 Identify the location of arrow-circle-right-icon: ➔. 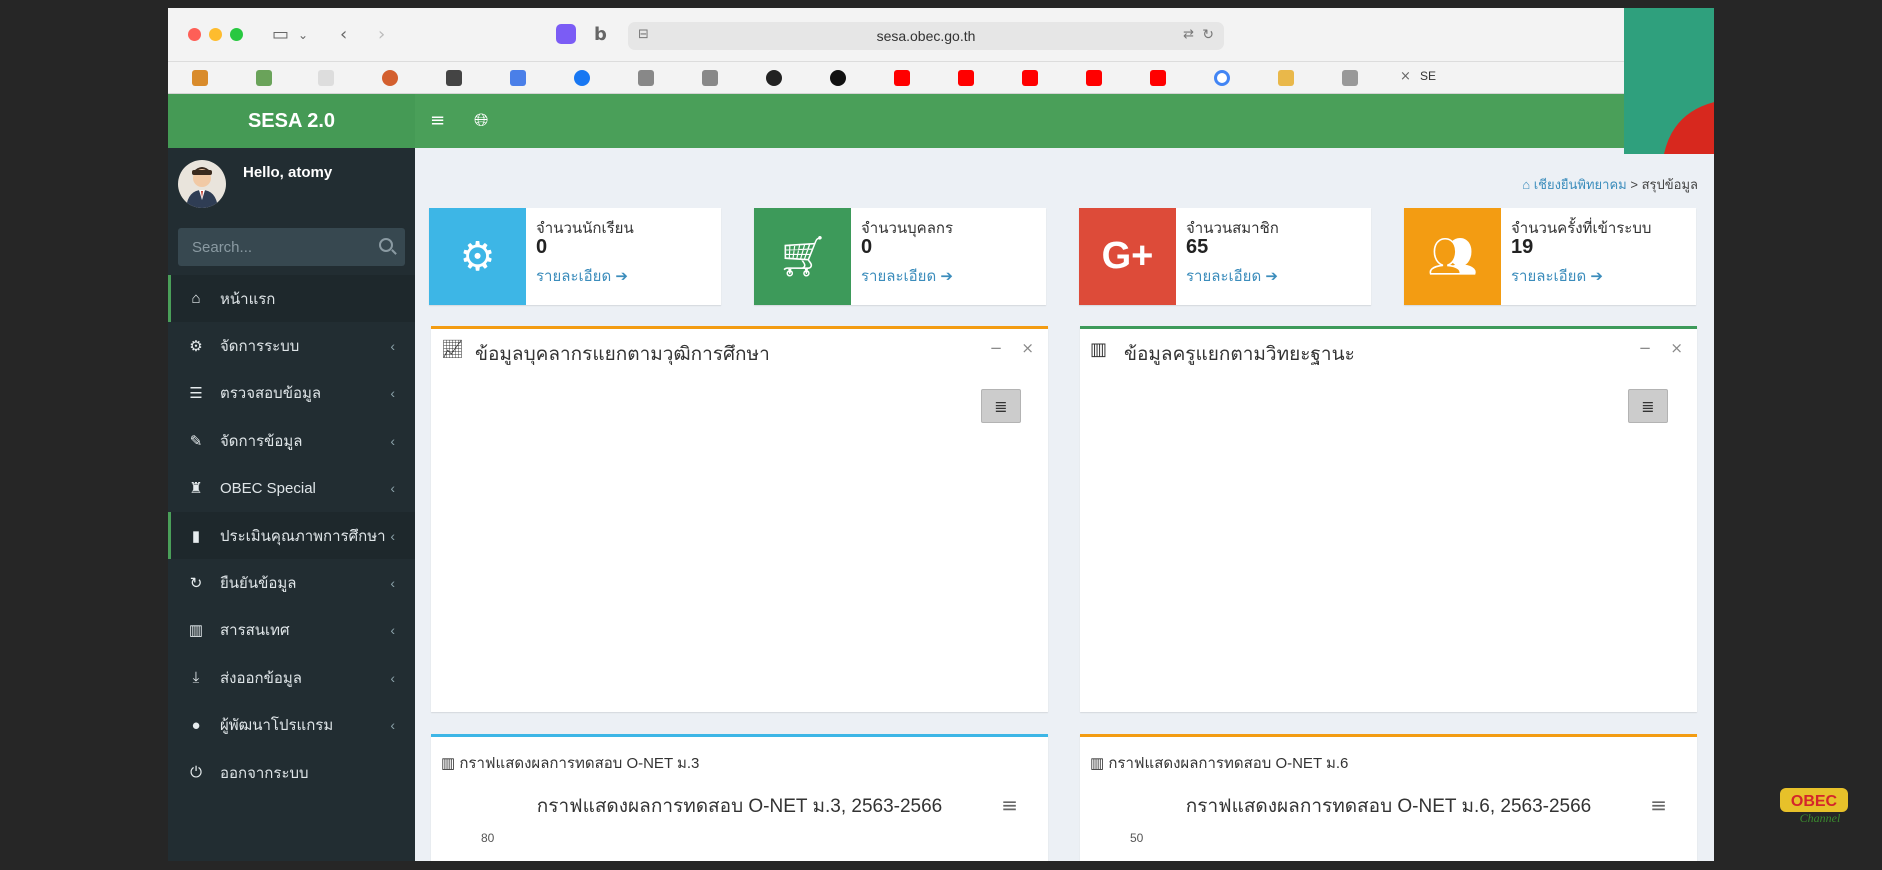
(1594, 276).